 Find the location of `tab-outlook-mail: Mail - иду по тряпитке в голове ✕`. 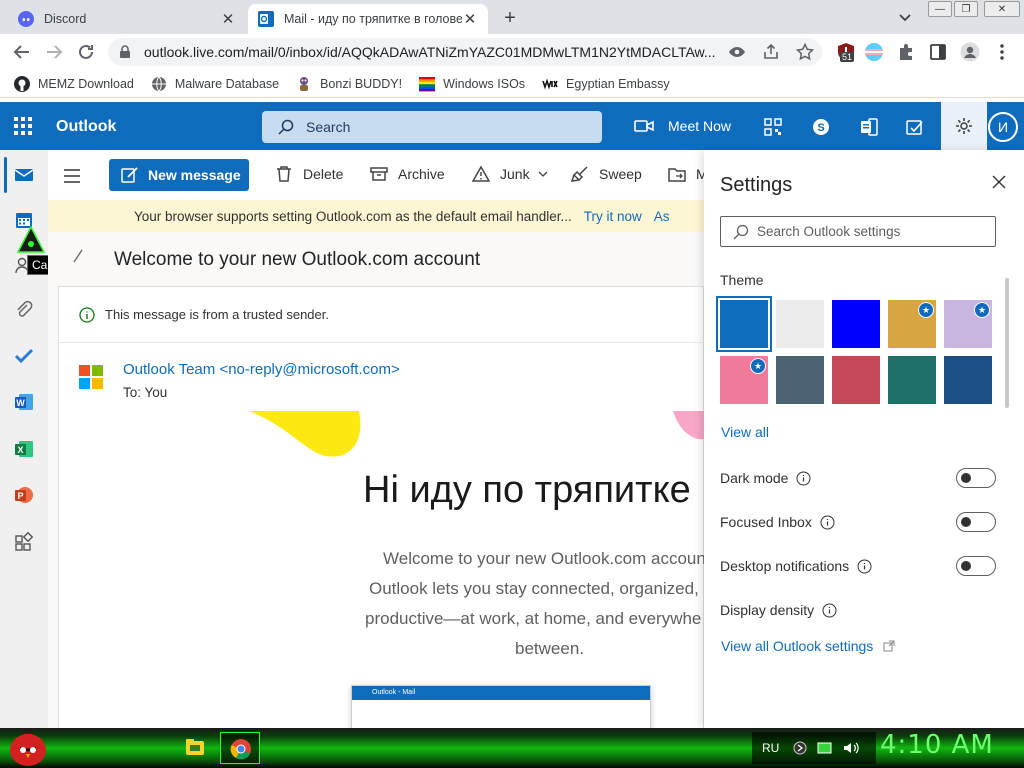

tab-outlook-mail: Mail - иду по тряпитке в голове ✕ is located at coordinates (368, 19).